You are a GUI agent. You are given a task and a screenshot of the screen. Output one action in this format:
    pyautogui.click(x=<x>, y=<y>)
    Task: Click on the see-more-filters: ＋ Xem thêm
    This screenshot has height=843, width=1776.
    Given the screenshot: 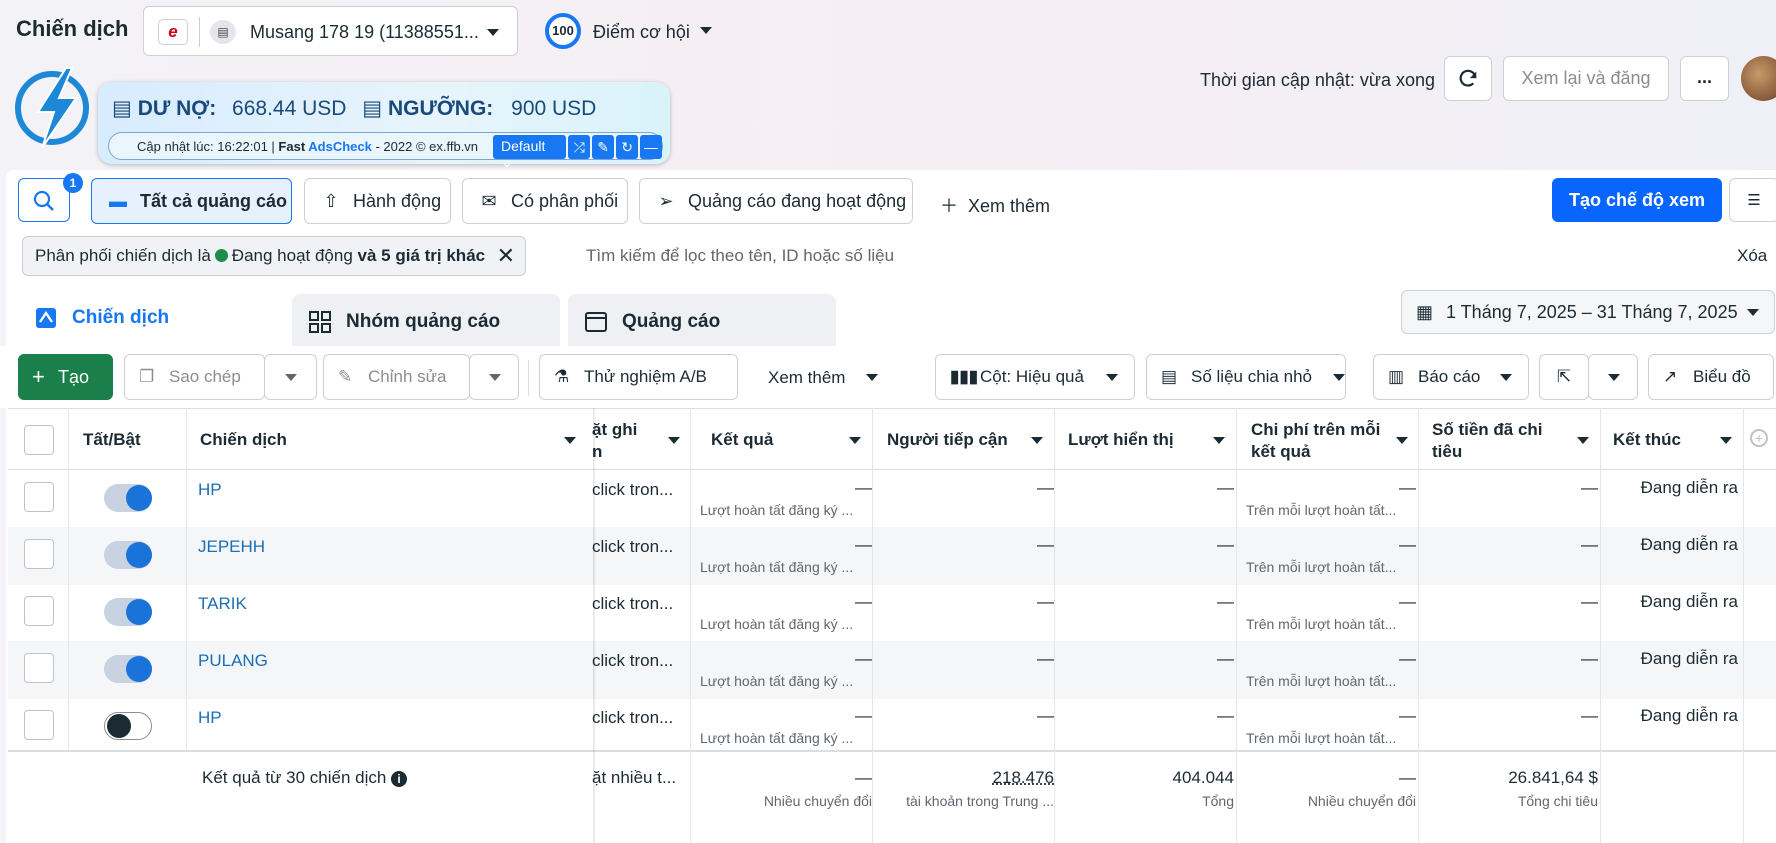 What is the action you would take?
    pyautogui.click(x=995, y=205)
    